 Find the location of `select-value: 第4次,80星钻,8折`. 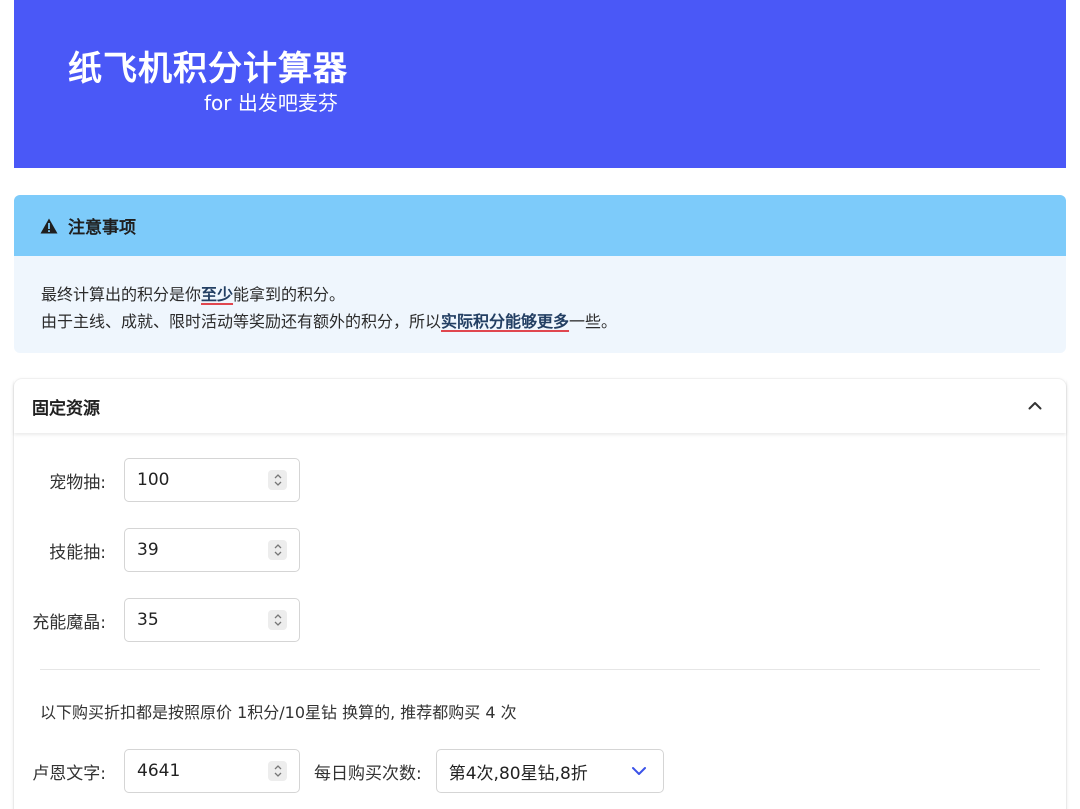

select-value: 第4次,80星钻,8折 is located at coordinates (518, 773).